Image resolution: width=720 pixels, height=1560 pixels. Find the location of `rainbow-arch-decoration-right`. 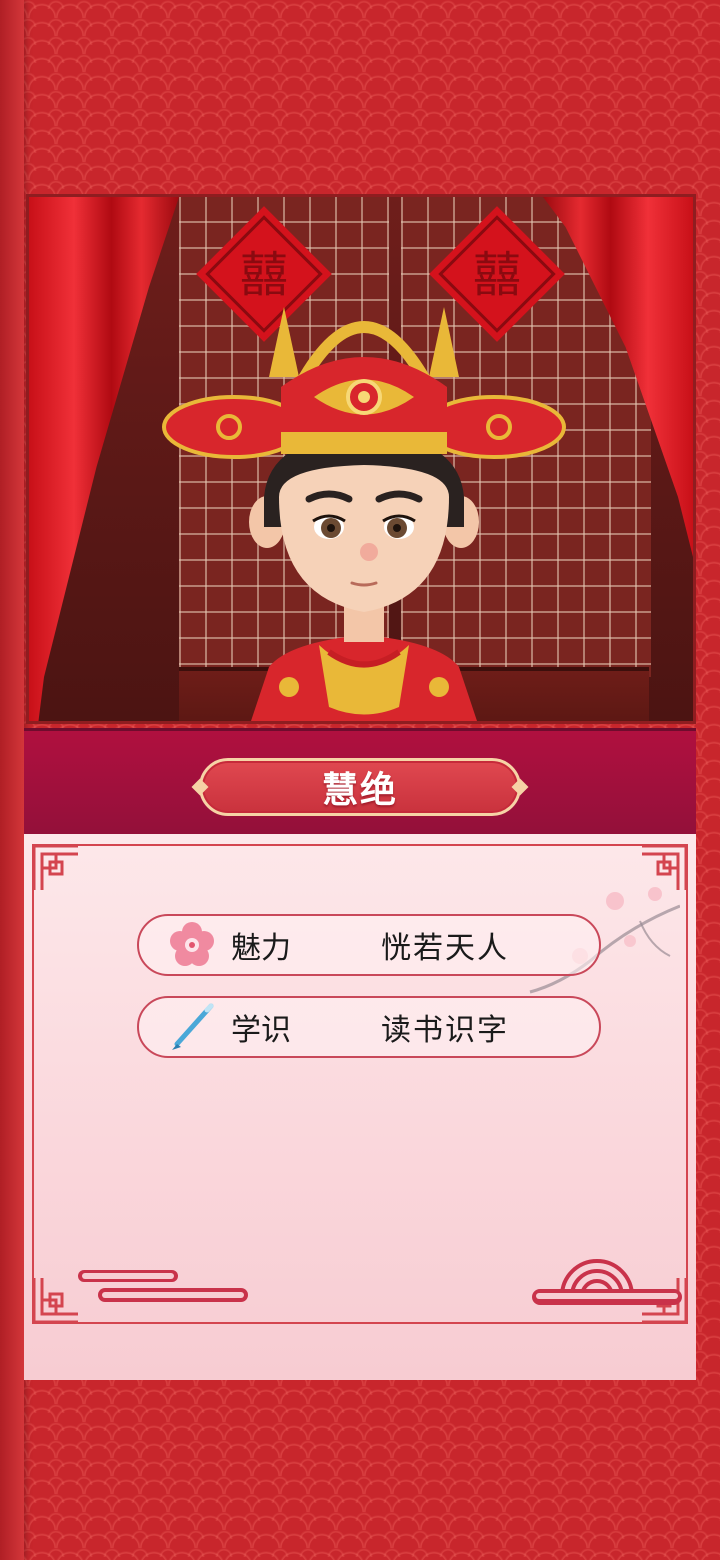

rainbow-arch-decoration-right is located at coordinates (607, 1282).